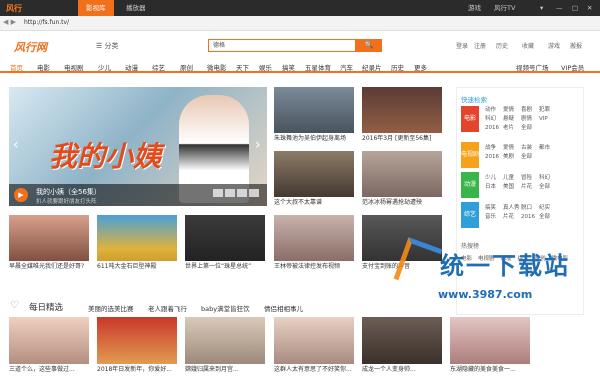 The width and height of the screenshot is (600, 379). What do you see at coordinates (402, 179) in the screenshot?
I see `video-card: 范冰冰杨幂遇抢劫遭殃` at bounding box center [402, 179].